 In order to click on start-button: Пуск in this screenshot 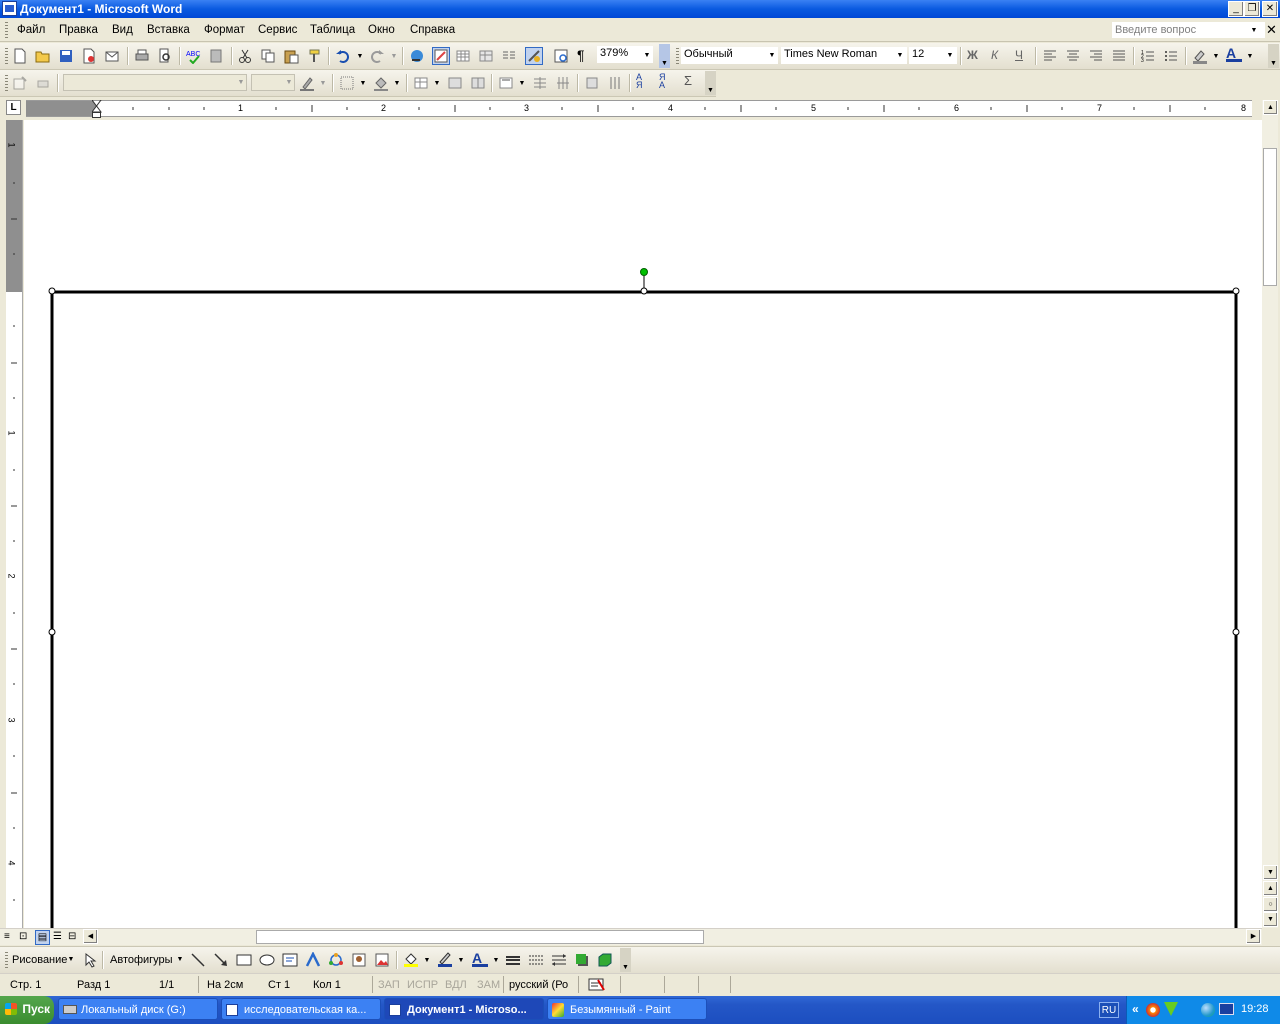, I will do `click(27, 1010)`.